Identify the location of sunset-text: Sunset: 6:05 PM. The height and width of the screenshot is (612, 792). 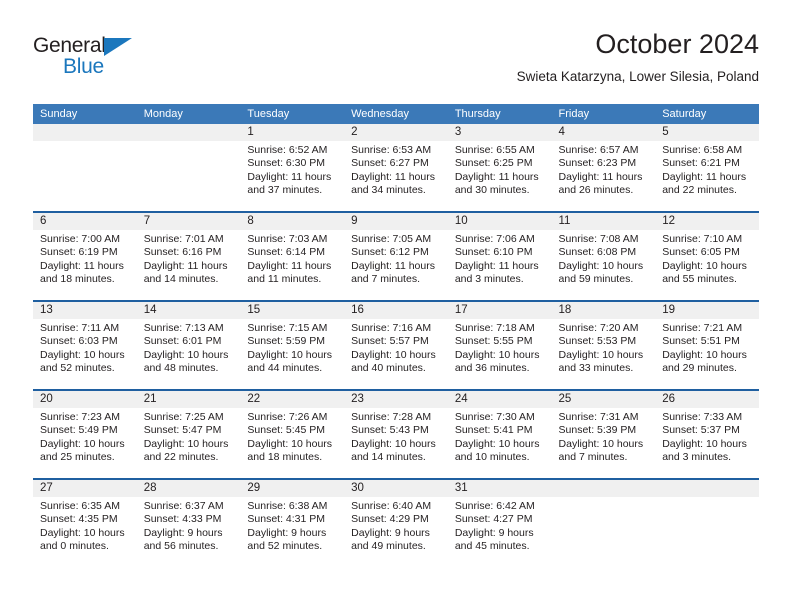
(701, 252).